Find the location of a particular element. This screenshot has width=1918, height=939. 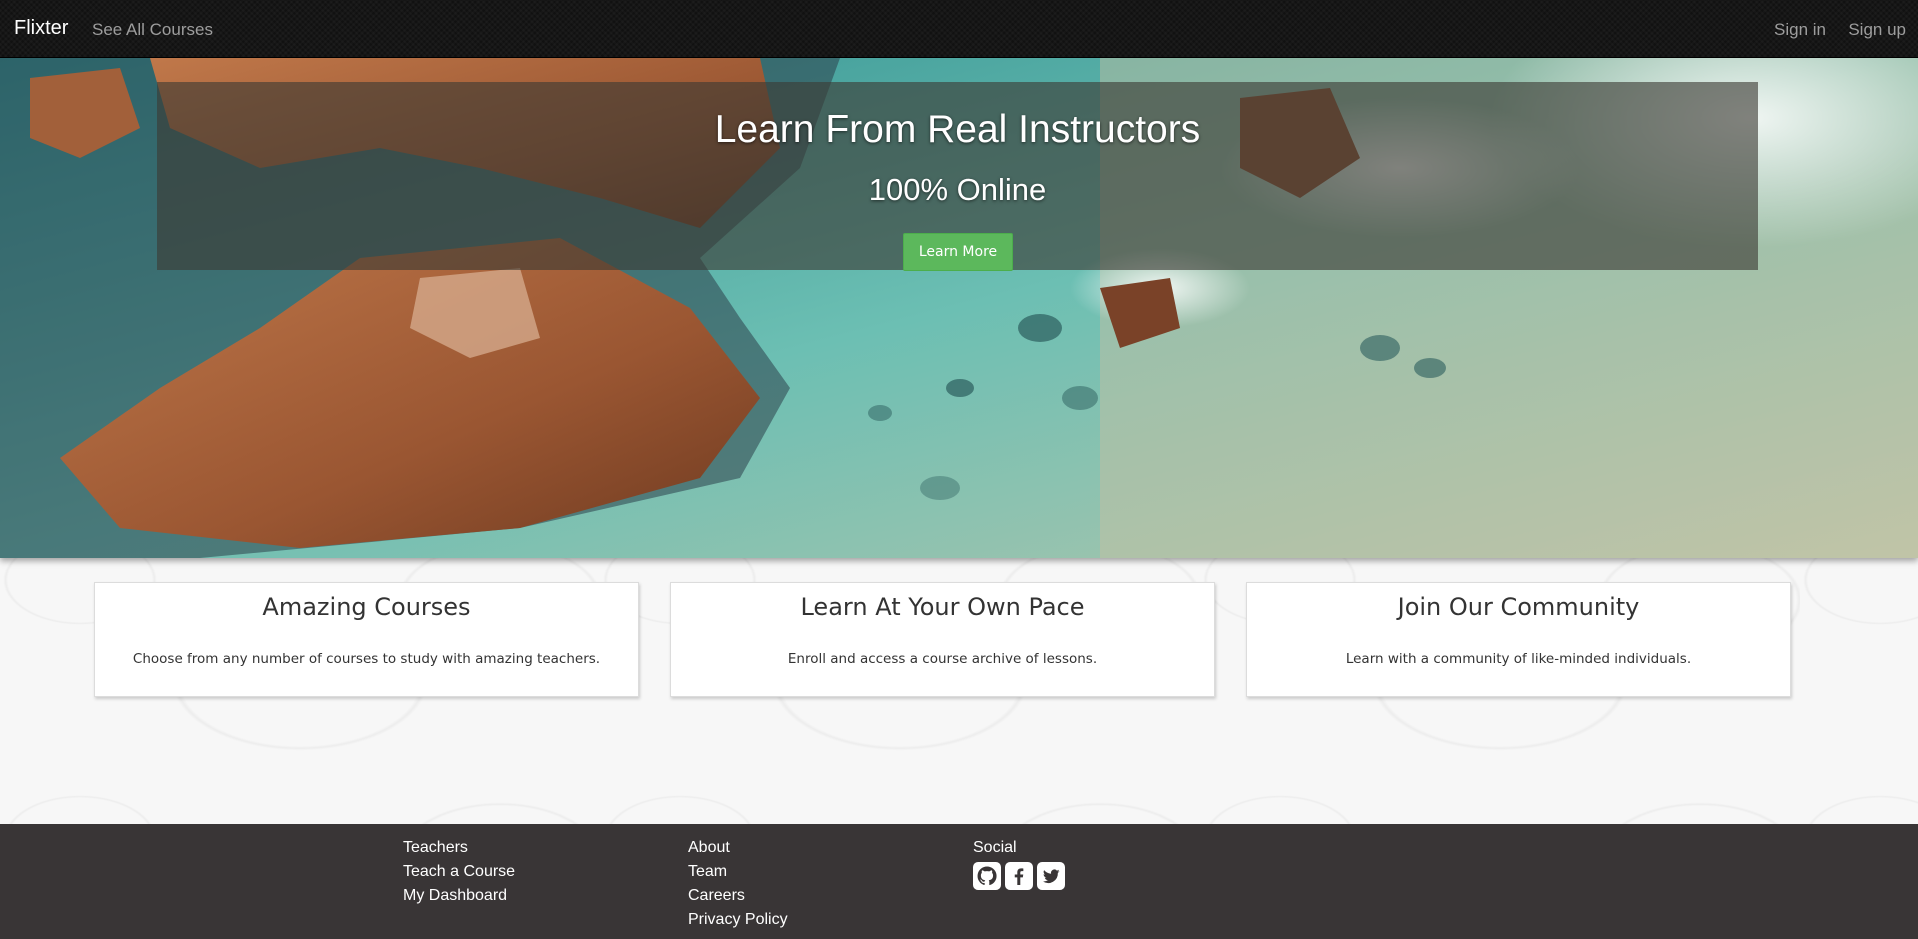

footer-link-about: About is located at coordinates (738, 848).